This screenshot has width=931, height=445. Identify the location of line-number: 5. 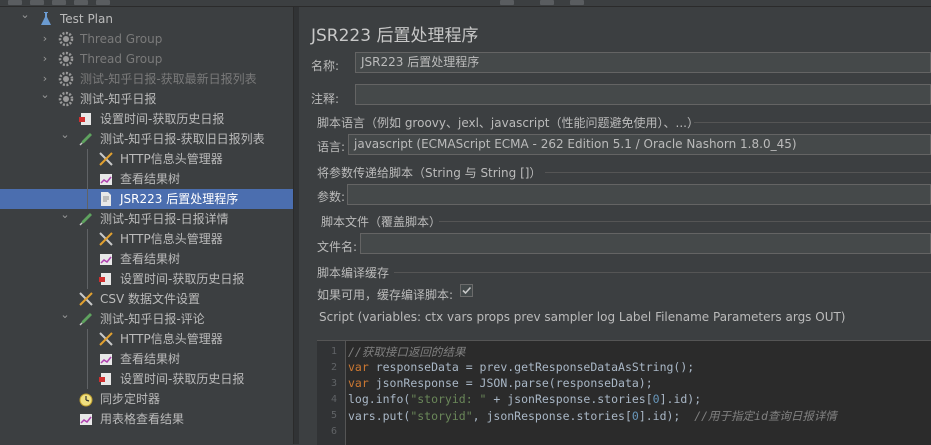
(333, 415).